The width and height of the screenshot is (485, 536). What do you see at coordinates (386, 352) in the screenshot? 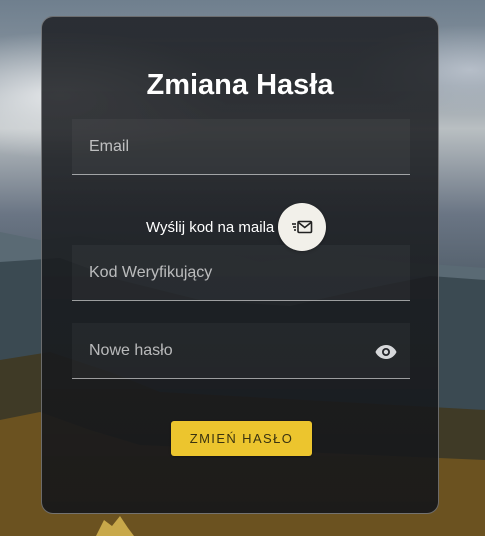
I see `eye-icon` at bounding box center [386, 352].